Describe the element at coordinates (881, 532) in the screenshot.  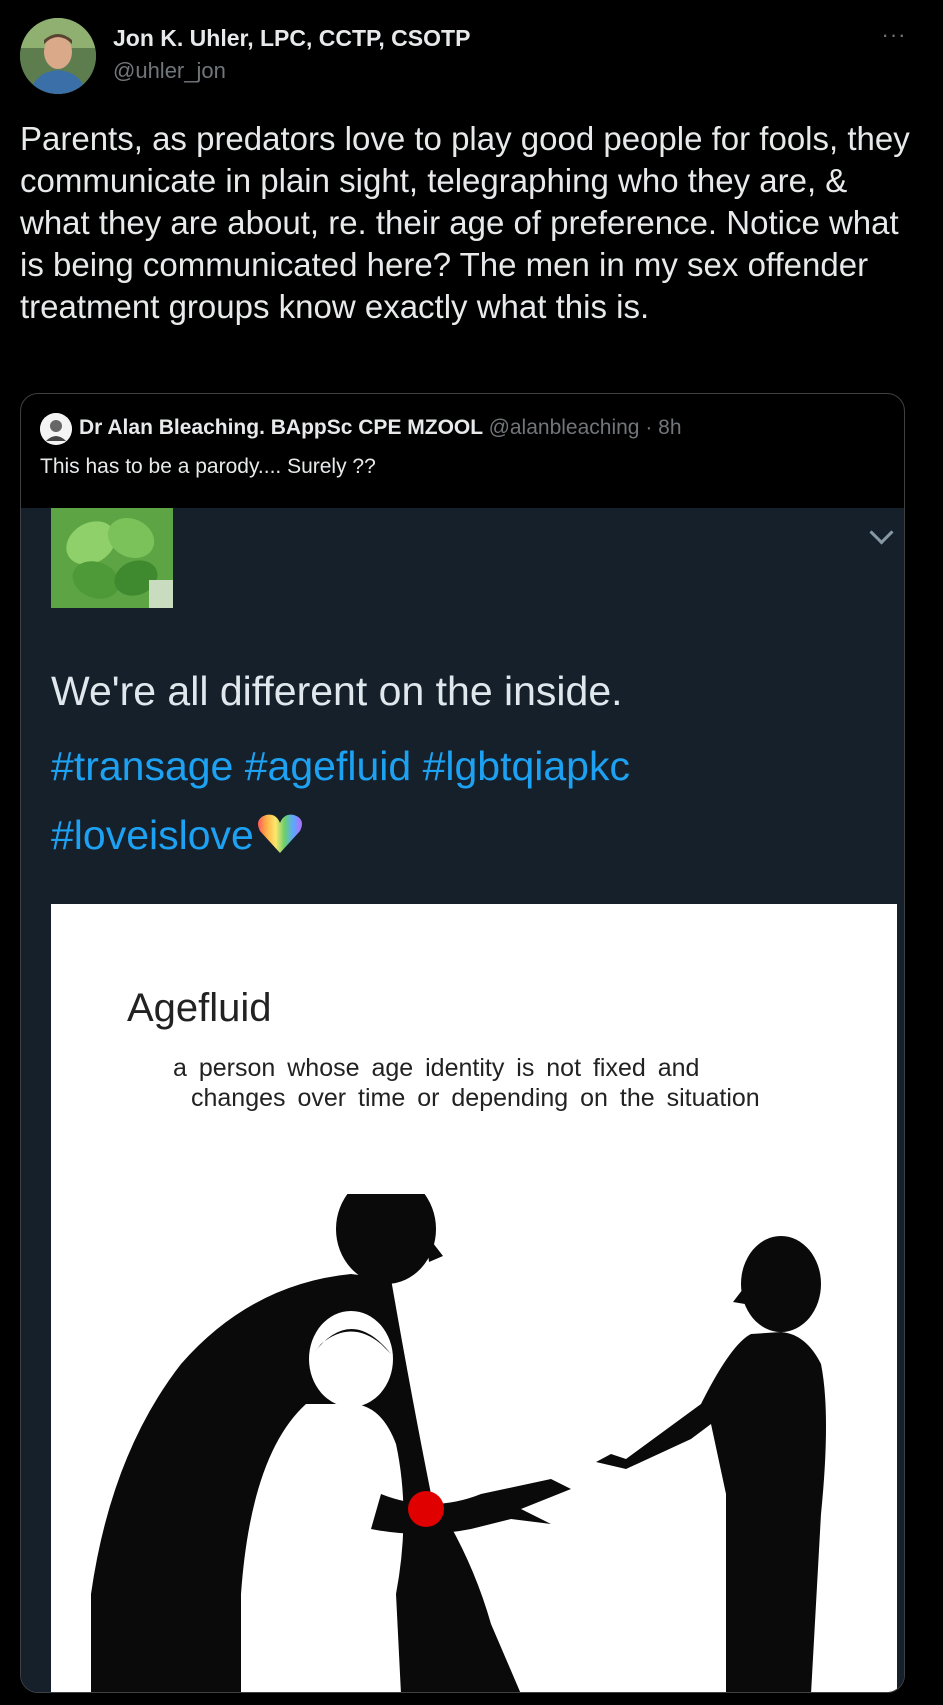
I see `chevron-down-icon` at that location.